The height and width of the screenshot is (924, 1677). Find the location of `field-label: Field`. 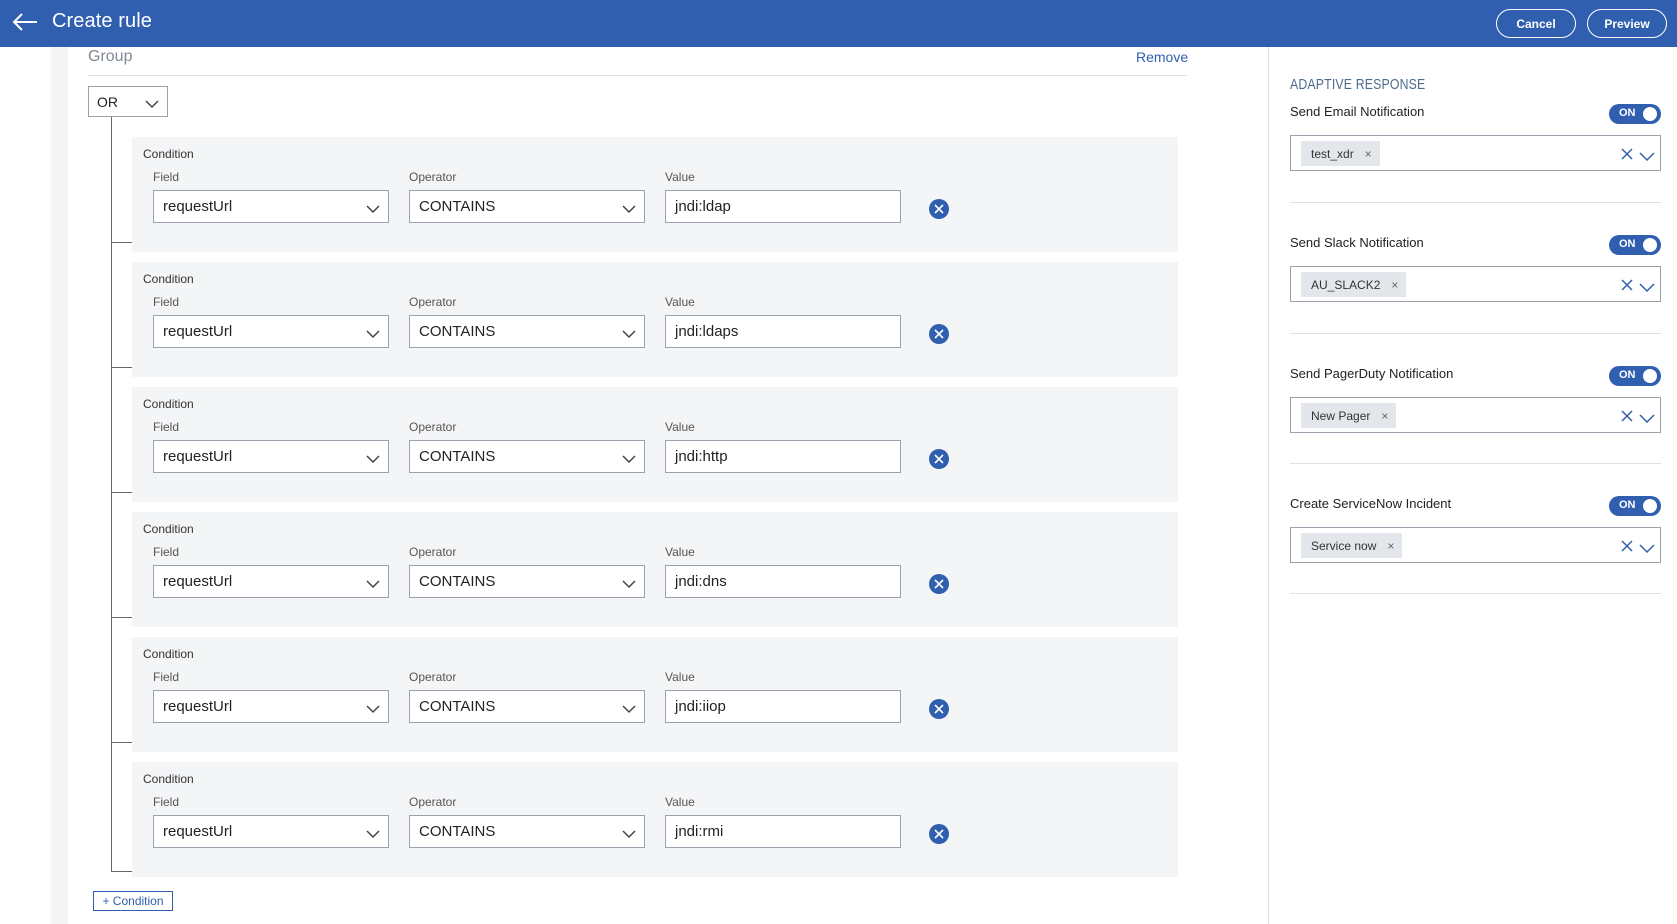

field-label: Field is located at coordinates (166, 427).